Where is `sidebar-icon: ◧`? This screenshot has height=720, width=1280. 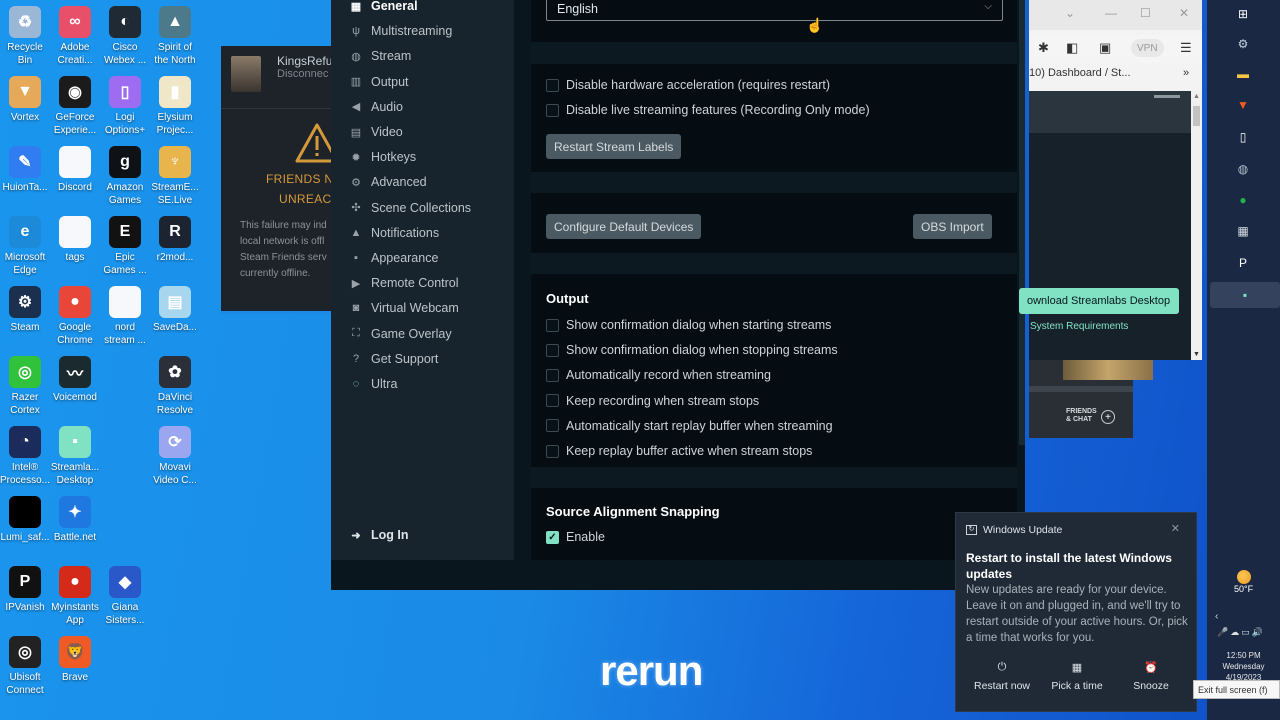 sidebar-icon: ◧ is located at coordinates (1072, 48).